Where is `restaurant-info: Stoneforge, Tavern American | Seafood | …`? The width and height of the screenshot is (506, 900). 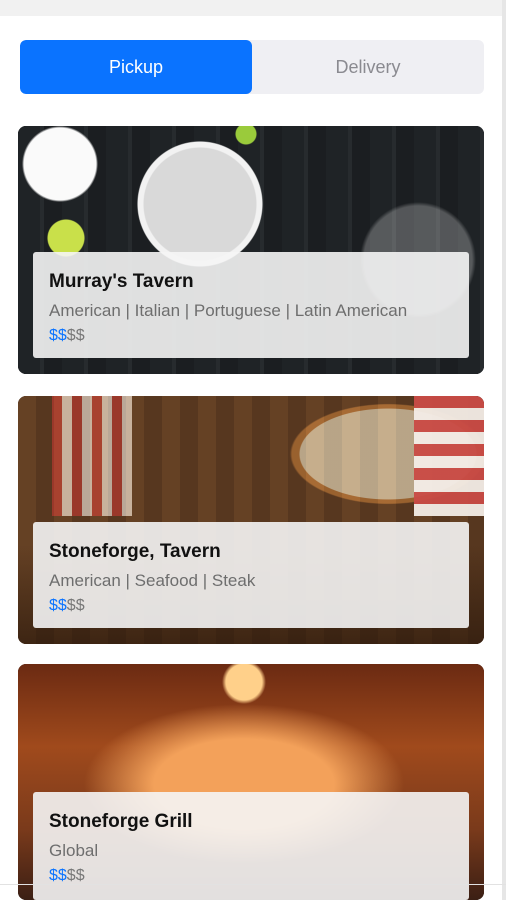
restaurant-info: Stoneforge, Tavern American | Seafood | … is located at coordinates (251, 575).